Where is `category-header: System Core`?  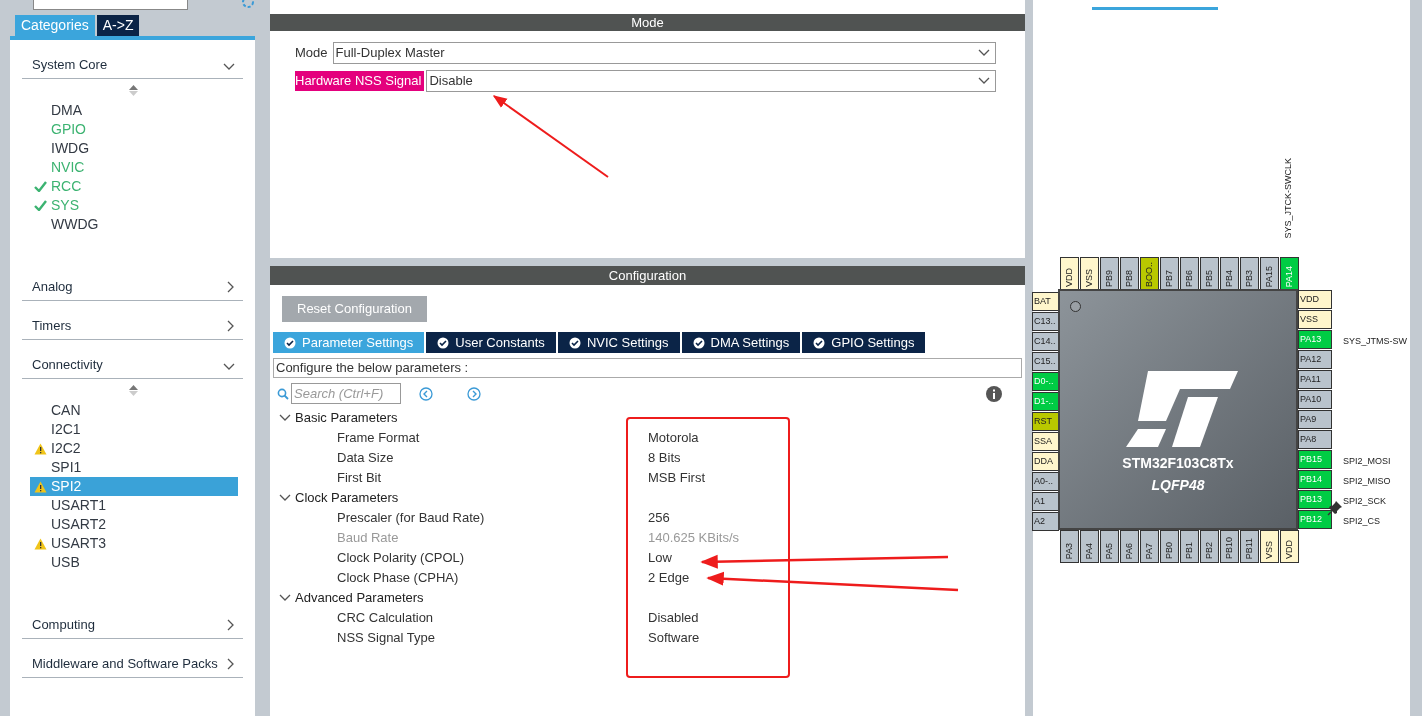
category-header: System Core is located at coordinates (132, 63).